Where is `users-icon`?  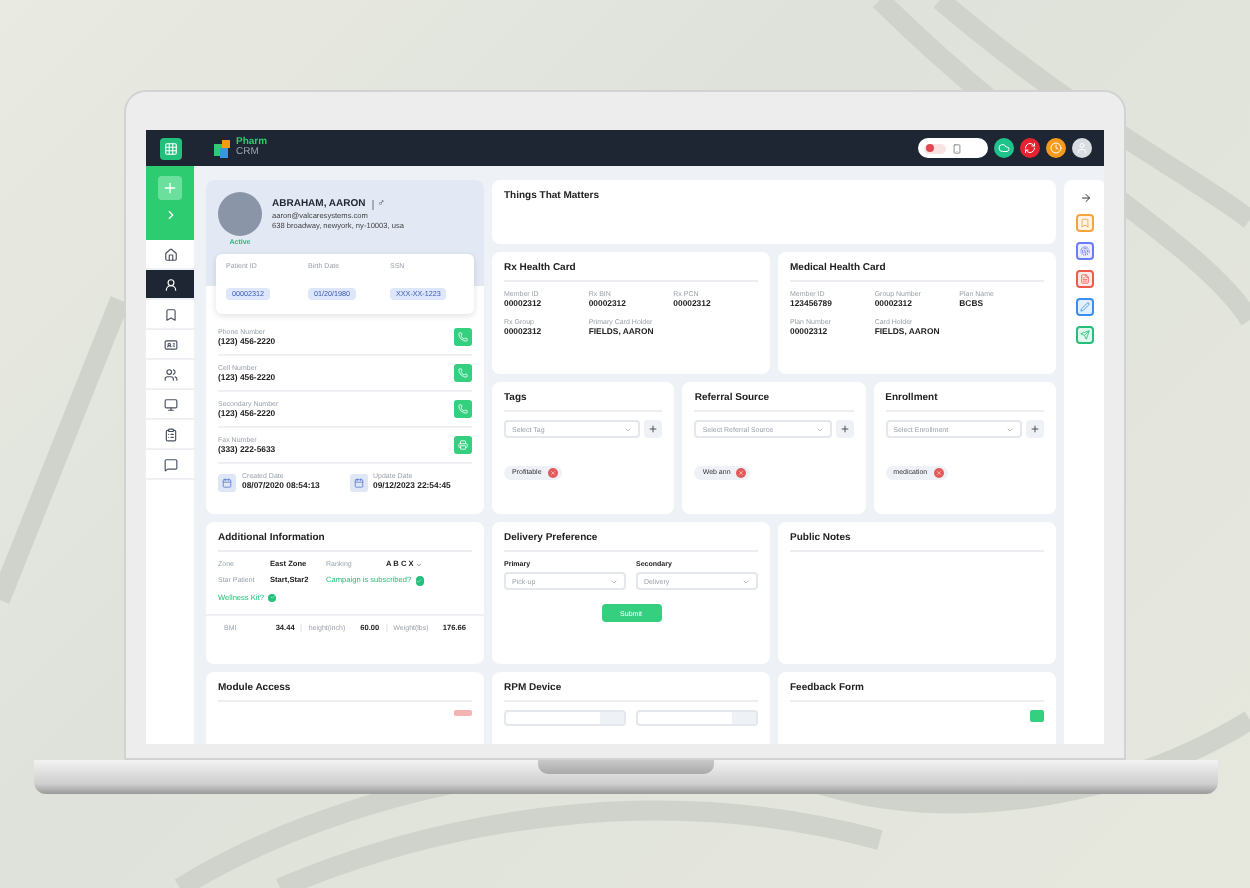
users-icon is located at coordinates (170, 374).